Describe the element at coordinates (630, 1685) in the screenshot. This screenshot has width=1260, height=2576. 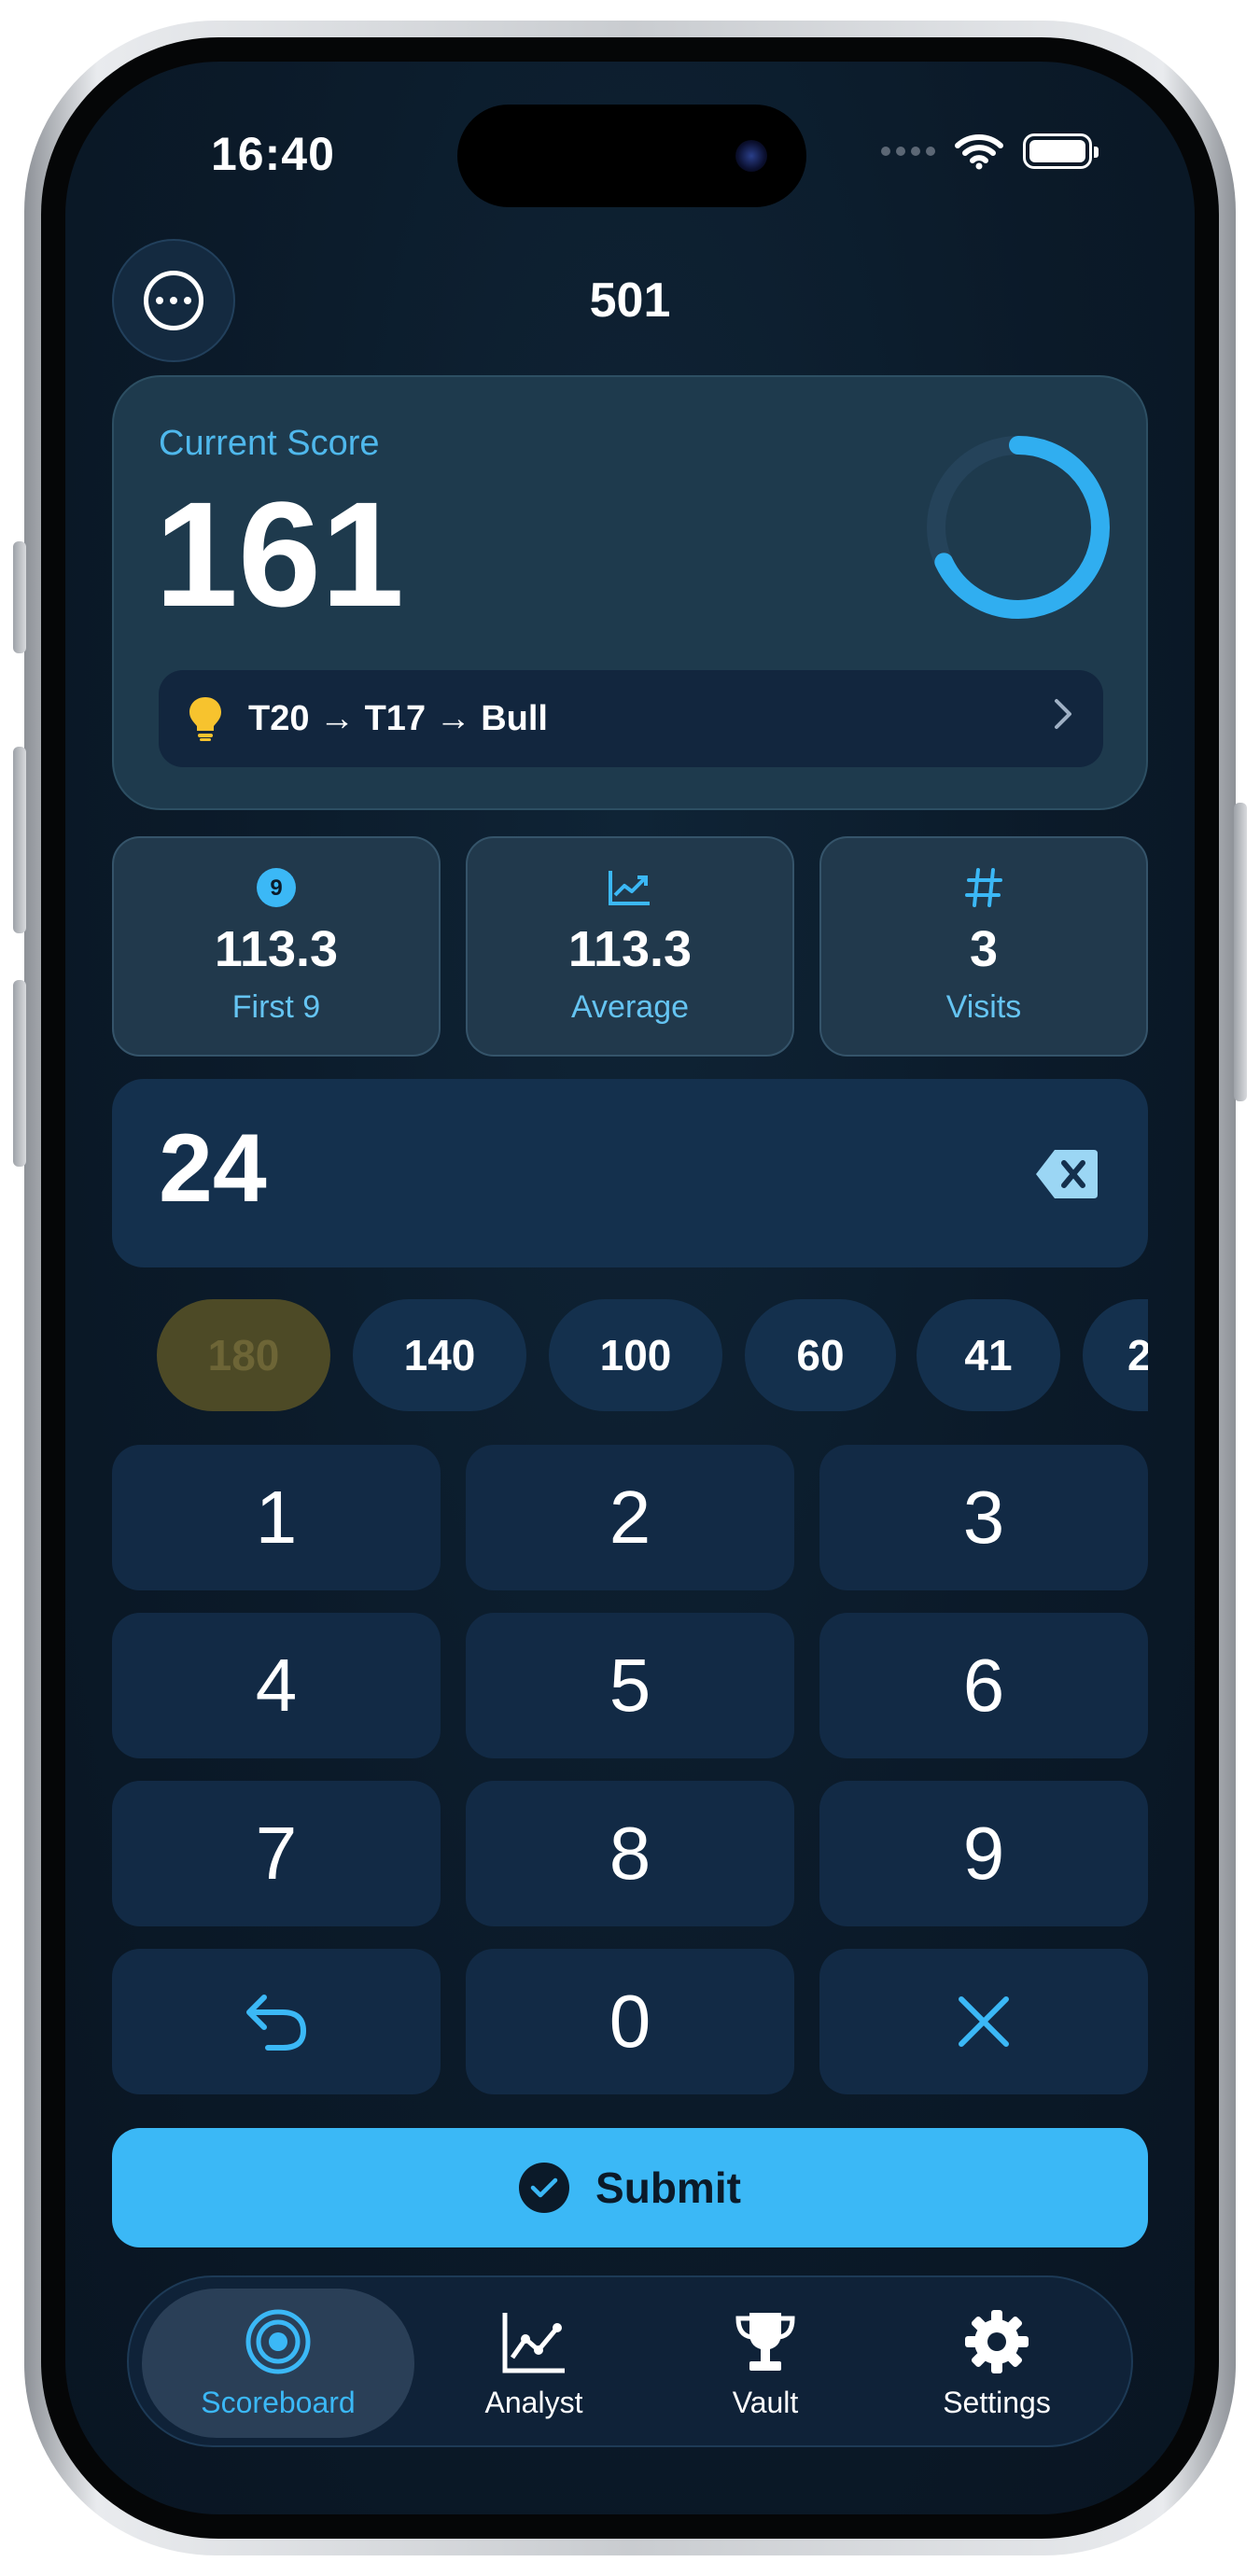
I see `key-5: 5` at that location.